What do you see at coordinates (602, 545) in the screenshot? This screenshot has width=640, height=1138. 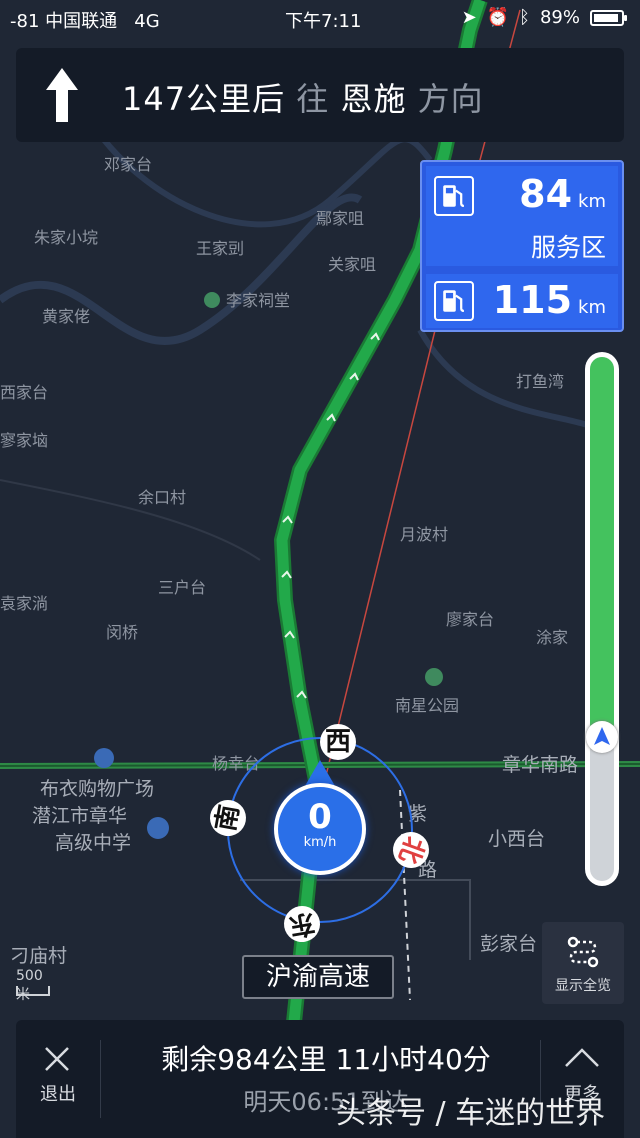 I see `route-progress-remaining` at bounding box center [602, 545].